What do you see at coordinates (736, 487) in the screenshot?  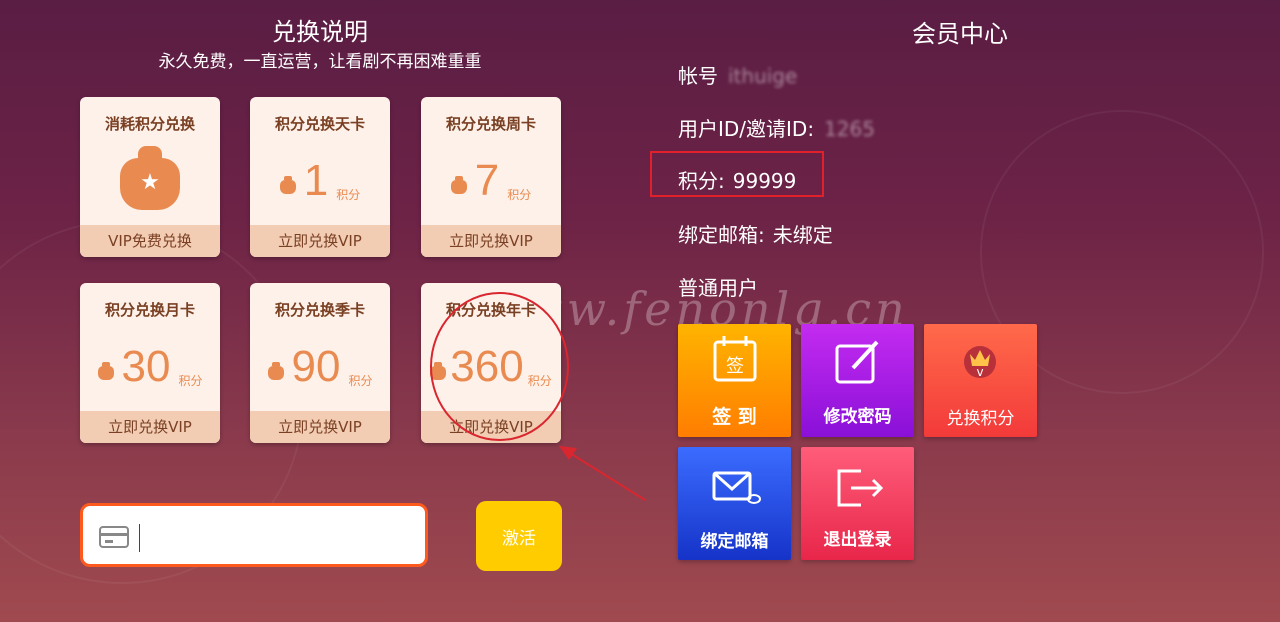 I see `mail-link-icon` at bounding box center [736, 487].